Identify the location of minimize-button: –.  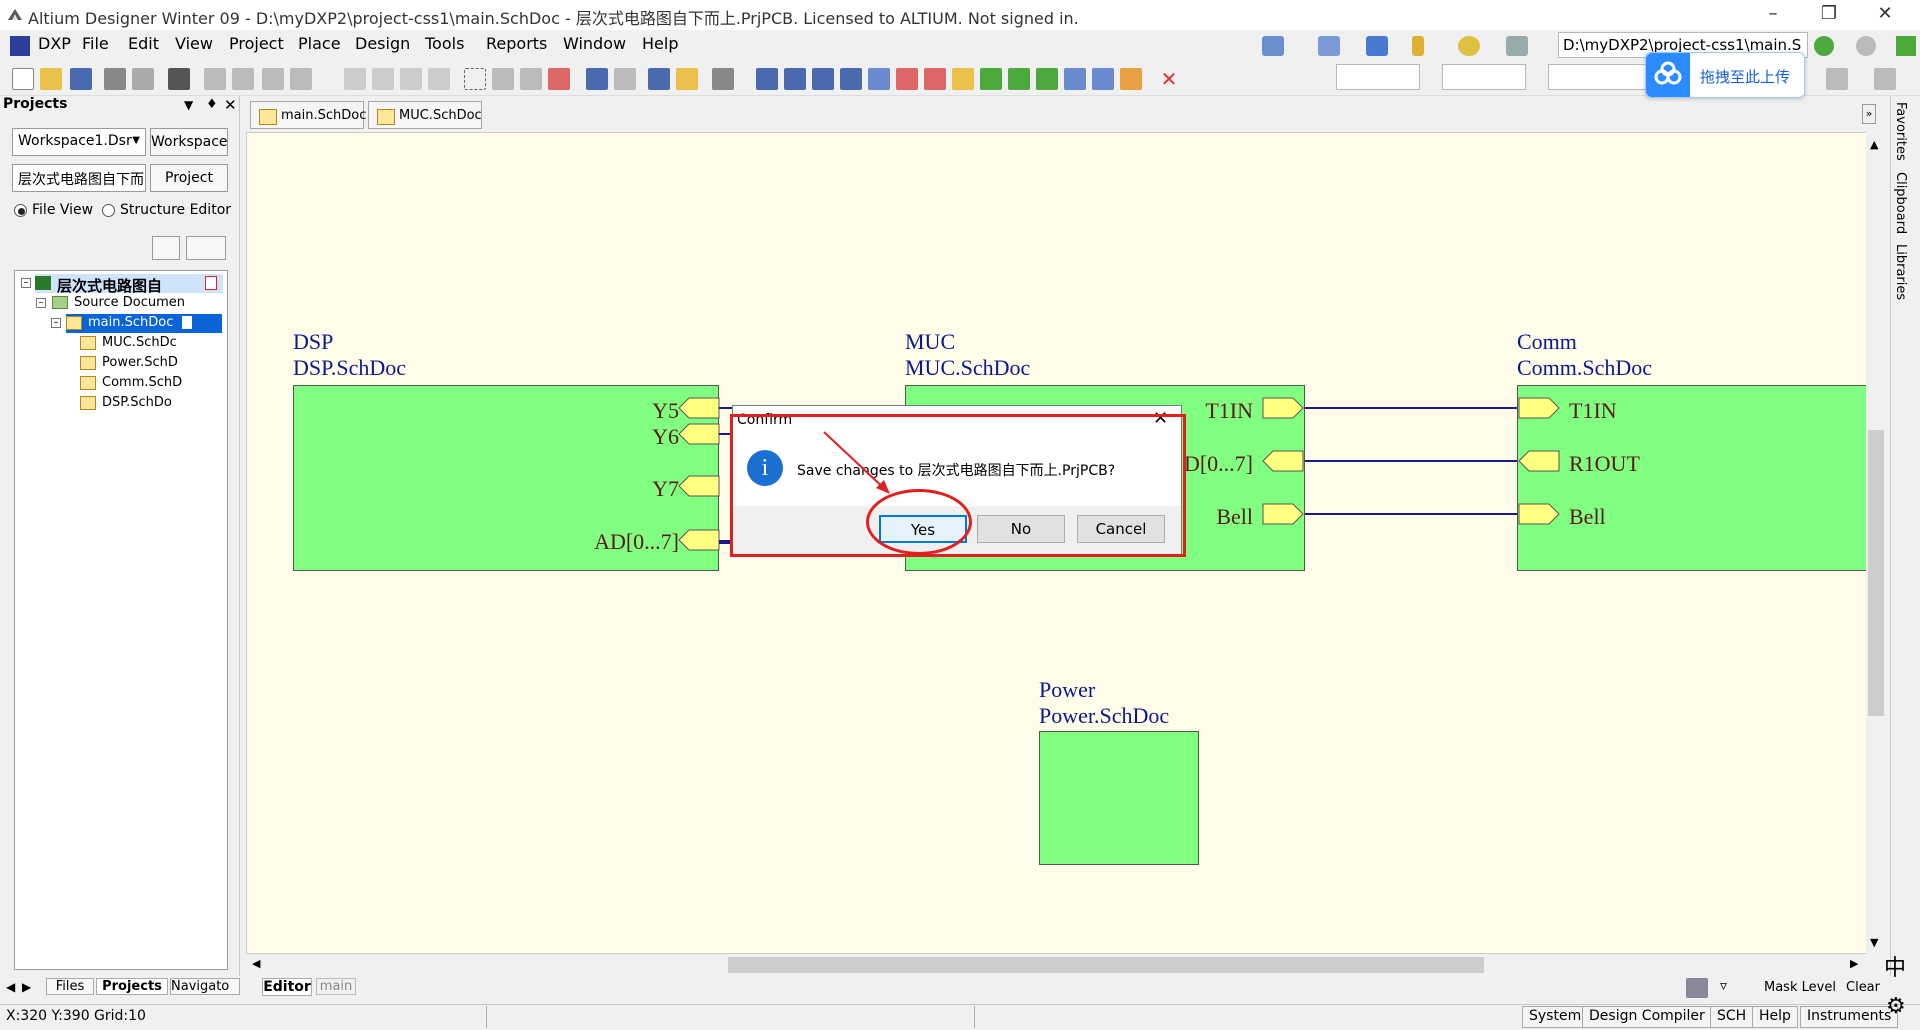
(1773, 15).